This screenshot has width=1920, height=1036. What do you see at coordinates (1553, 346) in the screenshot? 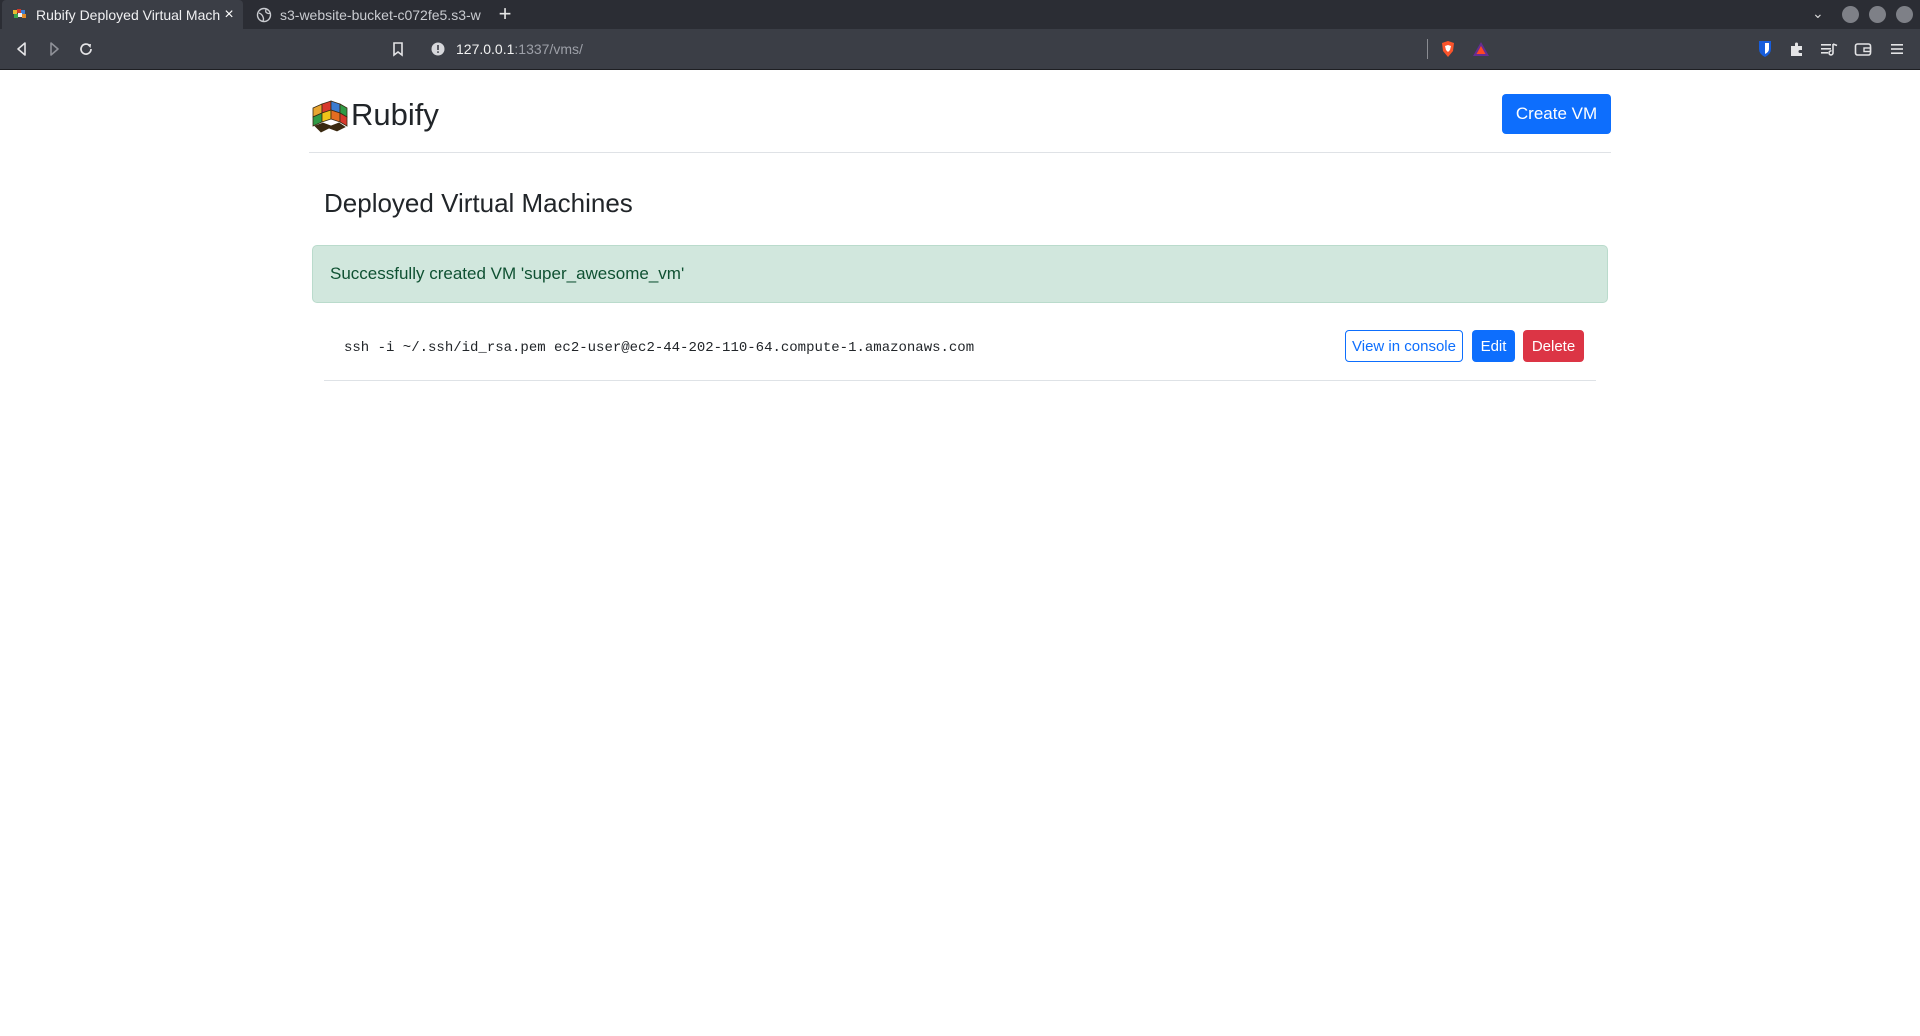
I see `delete-vm-button: Delete` at bounding box center [1553, 346].